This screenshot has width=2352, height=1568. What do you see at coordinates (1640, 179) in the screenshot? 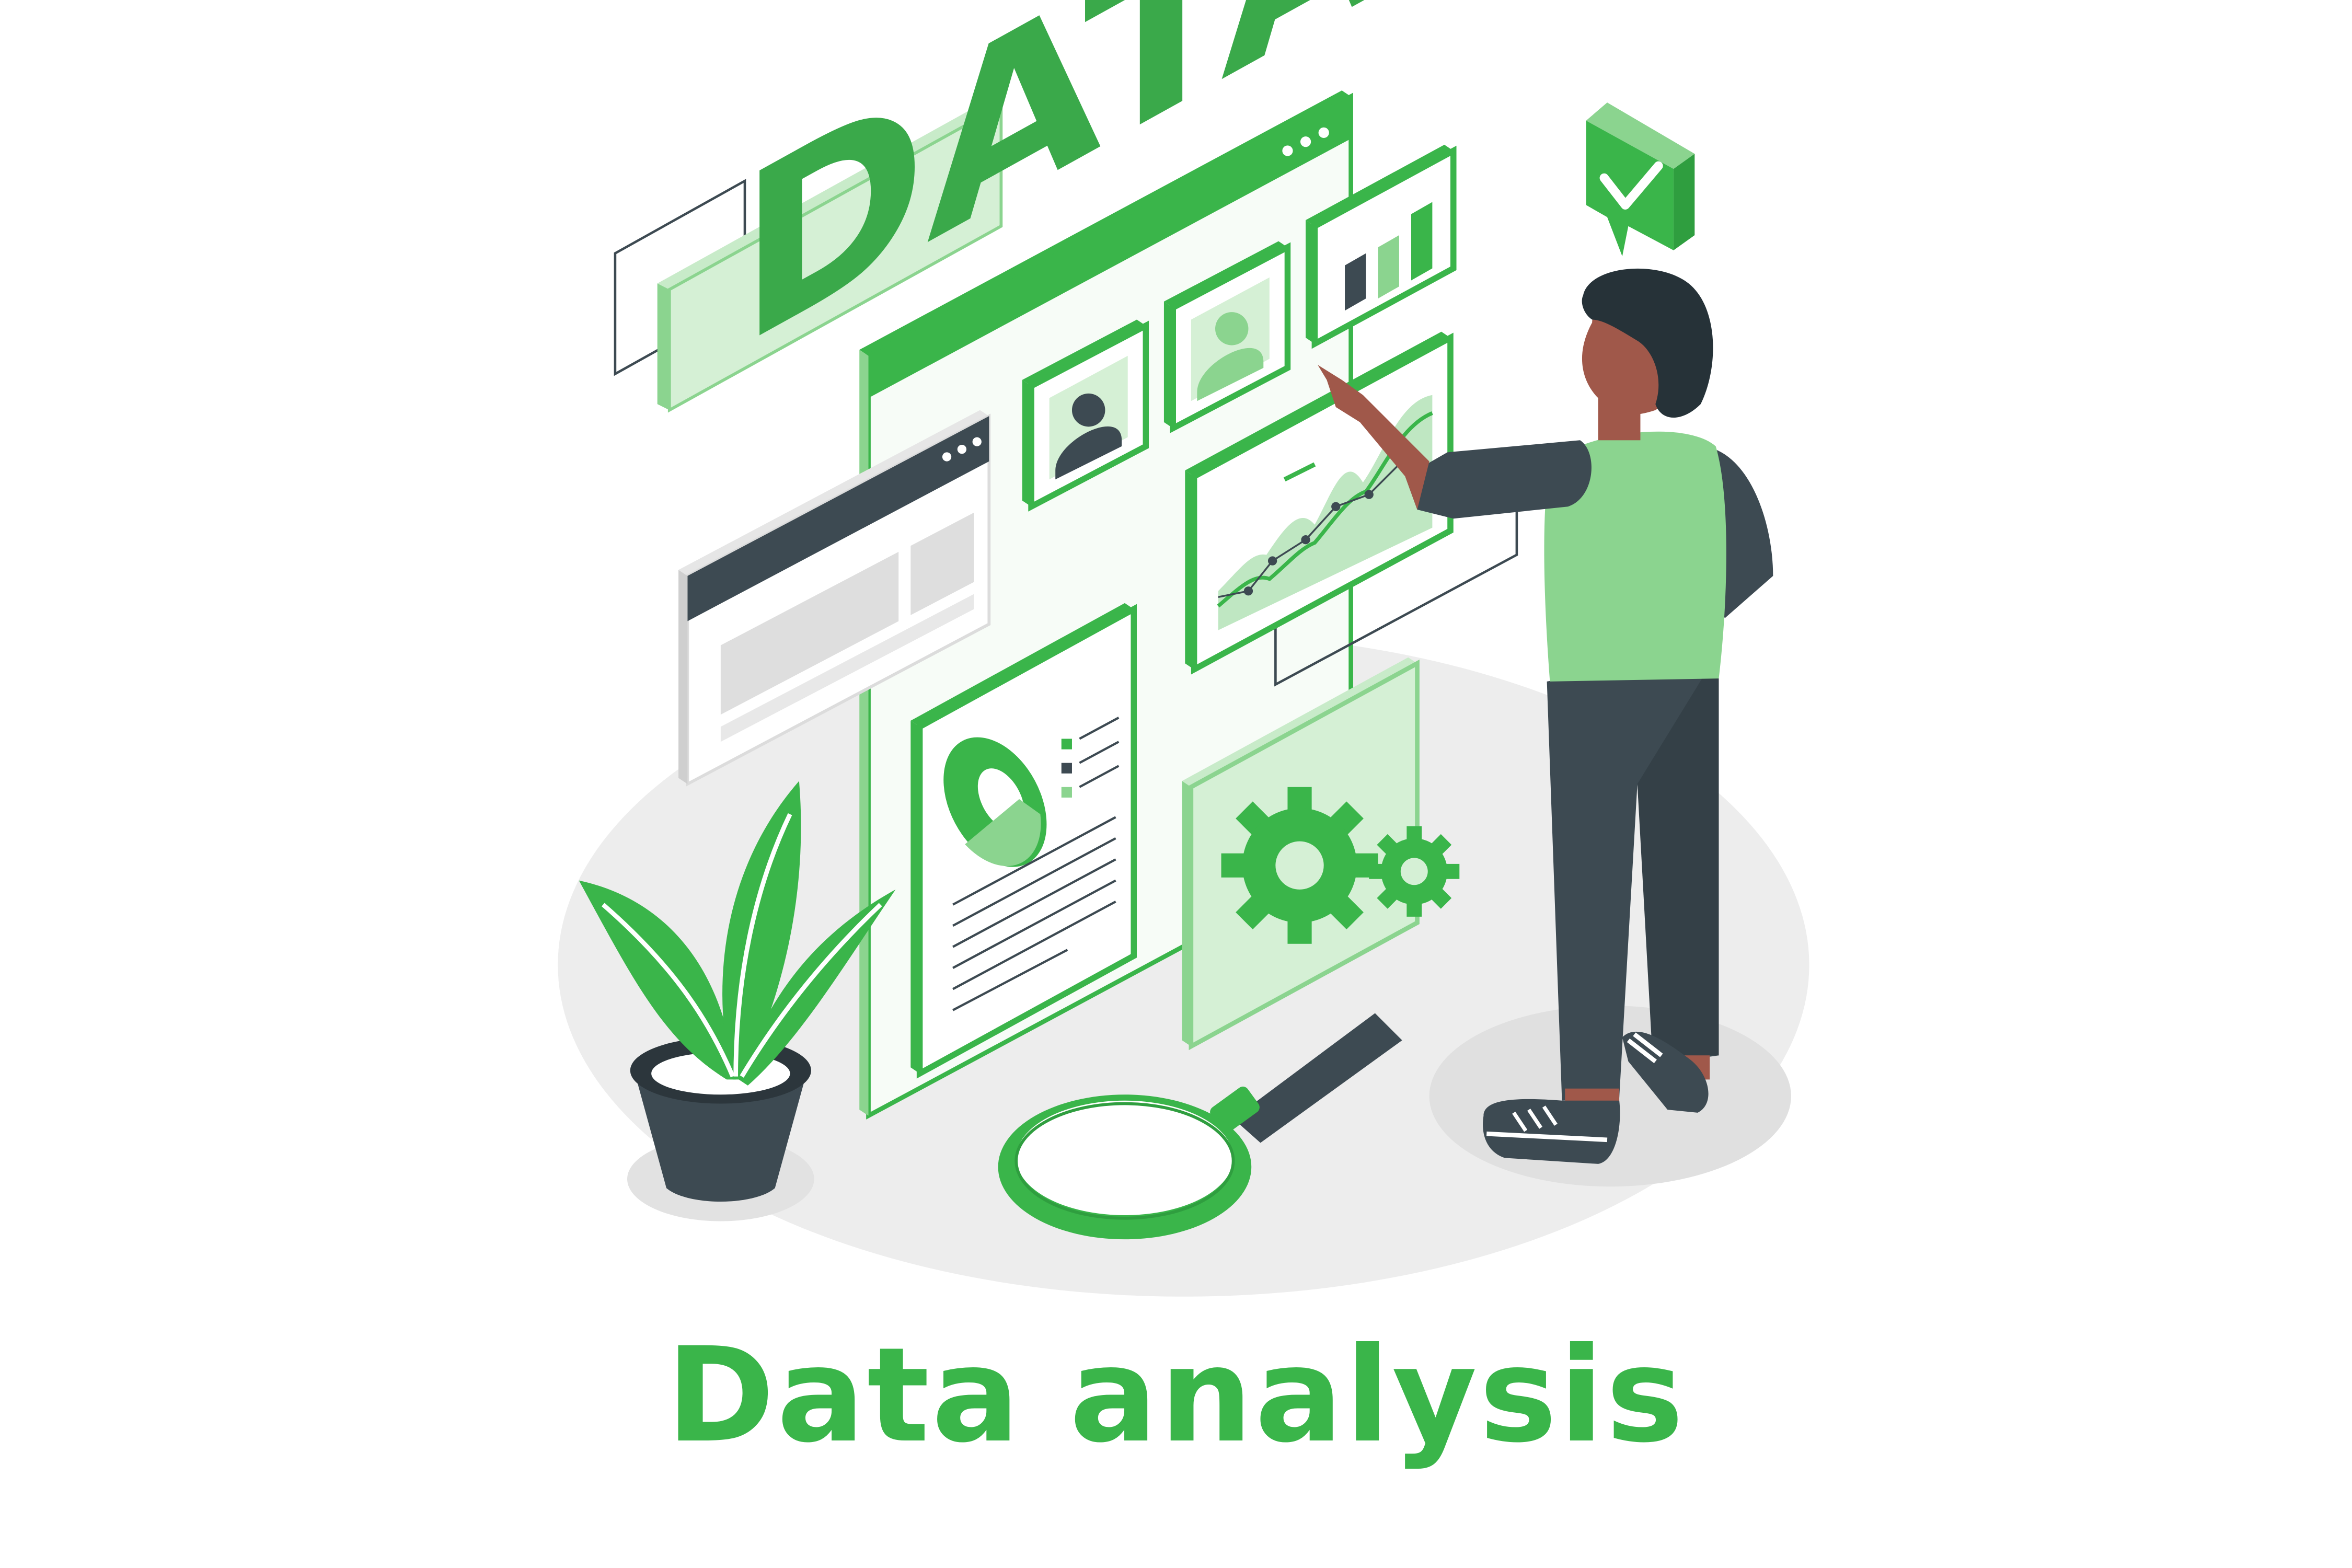
I see `check-badge-icon` at bounding box center [1640, 179].